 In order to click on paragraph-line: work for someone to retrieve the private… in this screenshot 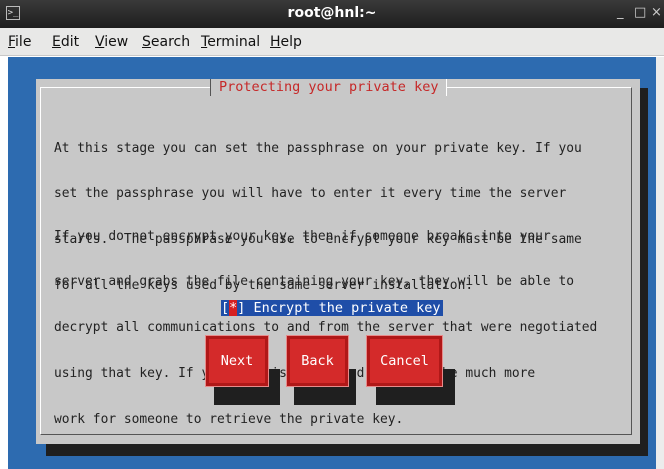, I will do `click(229, 420)`.